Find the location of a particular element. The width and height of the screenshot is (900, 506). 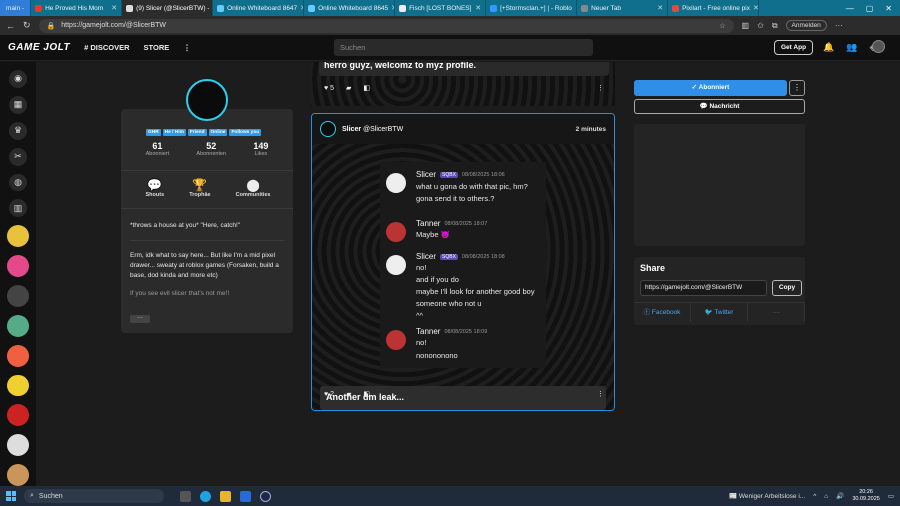

stat-followers: 52 Abonnenten is located at coordinates (211, 149).